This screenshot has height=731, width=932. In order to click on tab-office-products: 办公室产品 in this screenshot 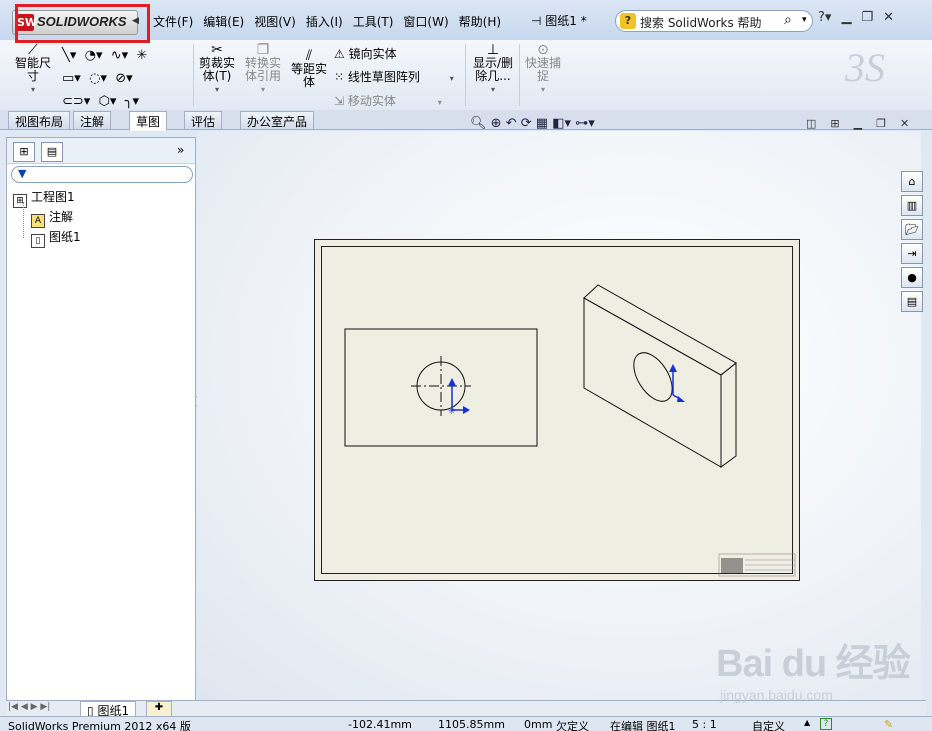, I will do `click(277, 120)`.